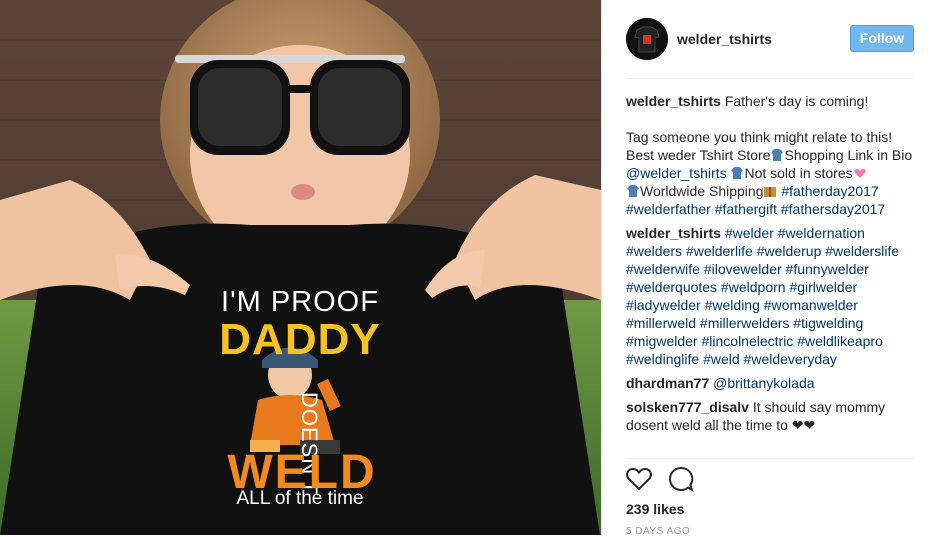  I want to click on comment: dhardman77 @brittanykolada, so click(770, 383).